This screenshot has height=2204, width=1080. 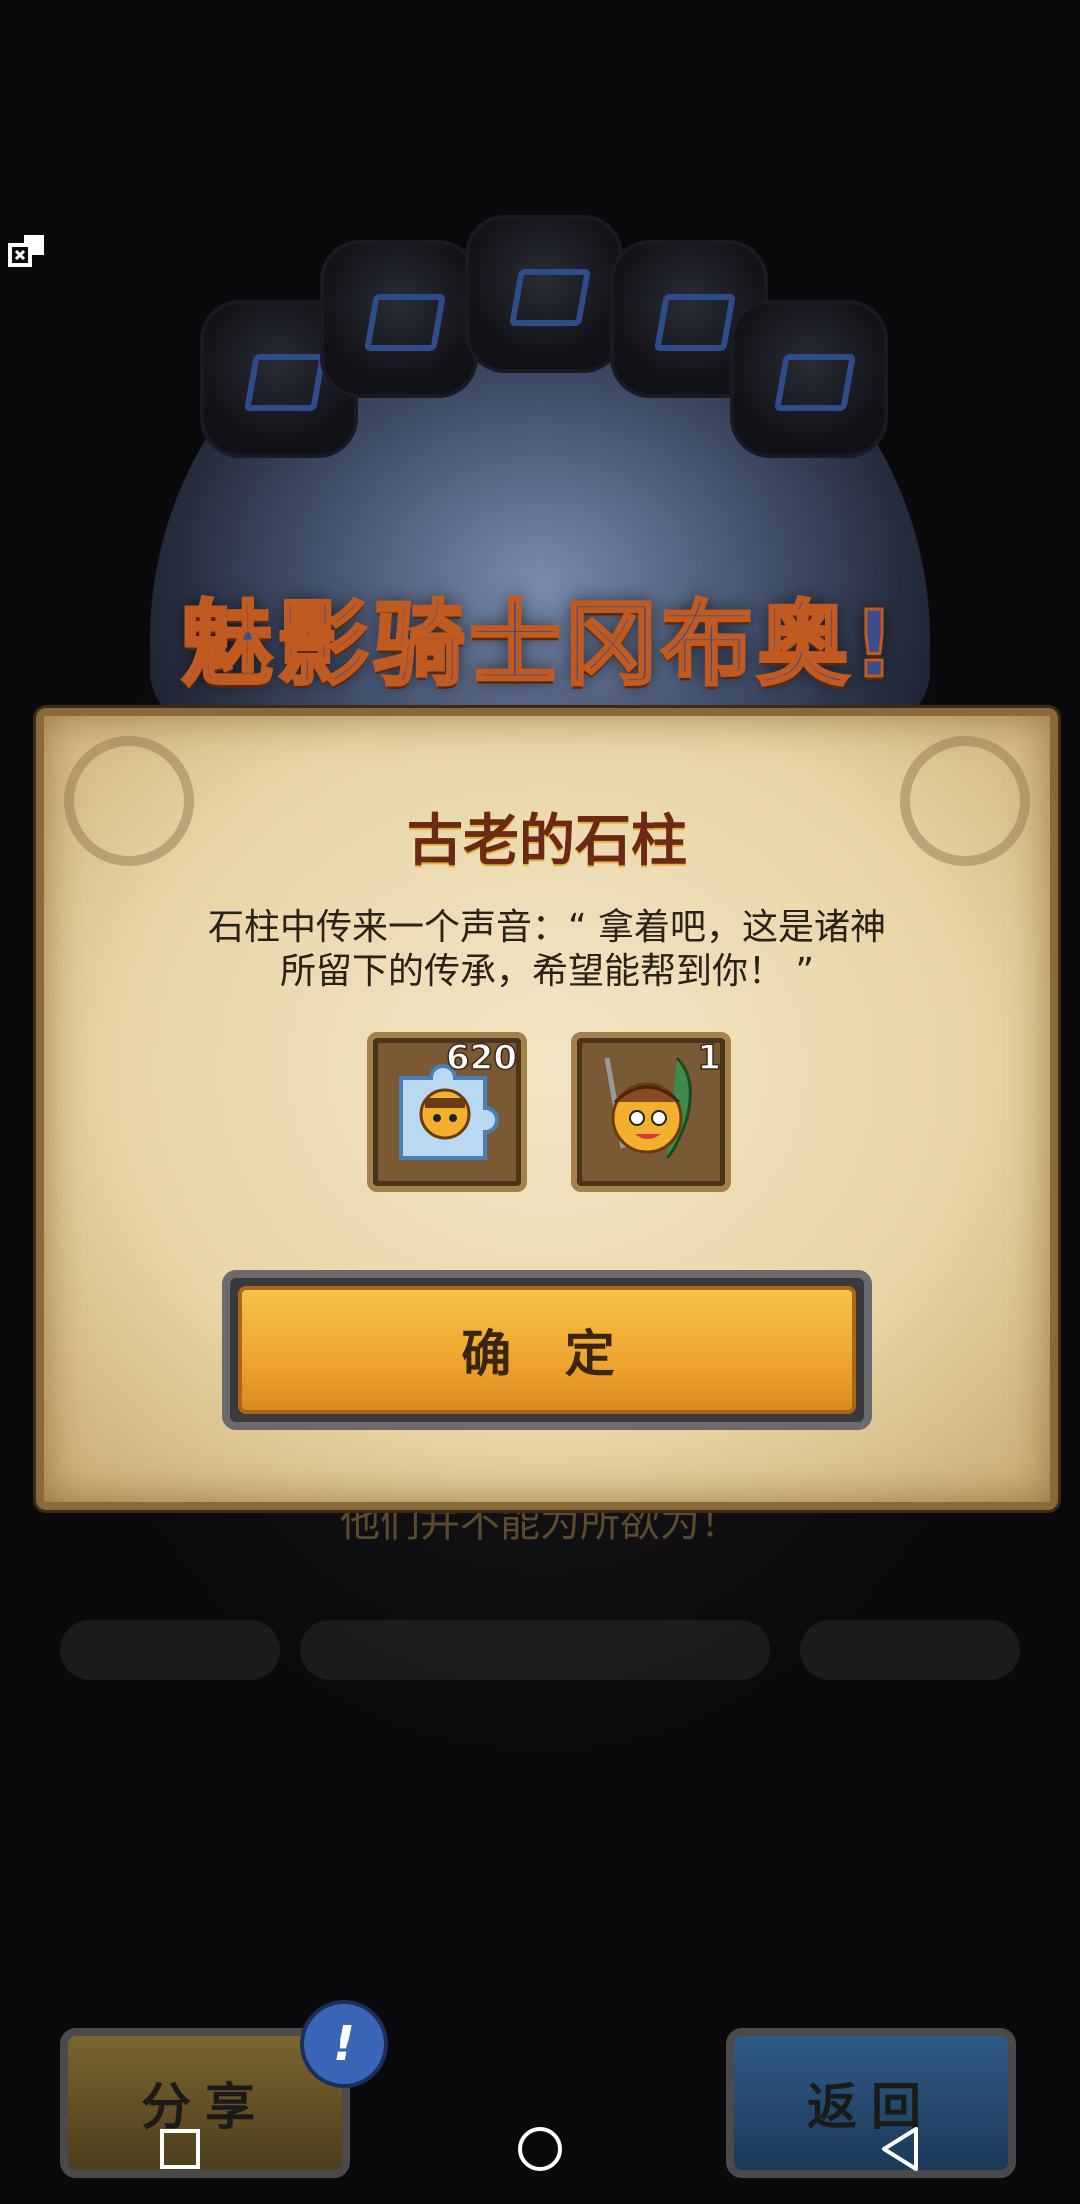 What do you see at coordinates (547, 1354) in the screenshot?
I see `confirm-button-label: 确 定` at bounding box center [547, 1354].